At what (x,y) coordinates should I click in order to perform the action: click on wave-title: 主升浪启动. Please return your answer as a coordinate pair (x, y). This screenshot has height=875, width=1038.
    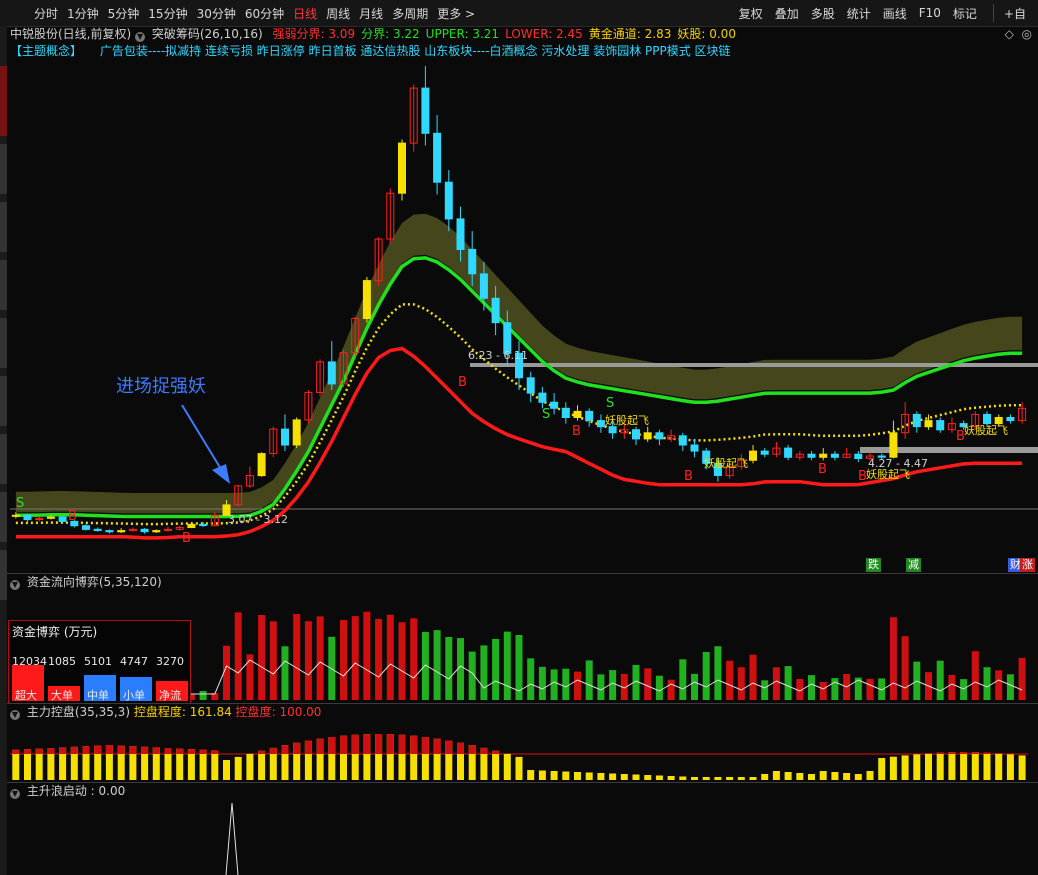
    Looking at the image, I should click on (57, 791).